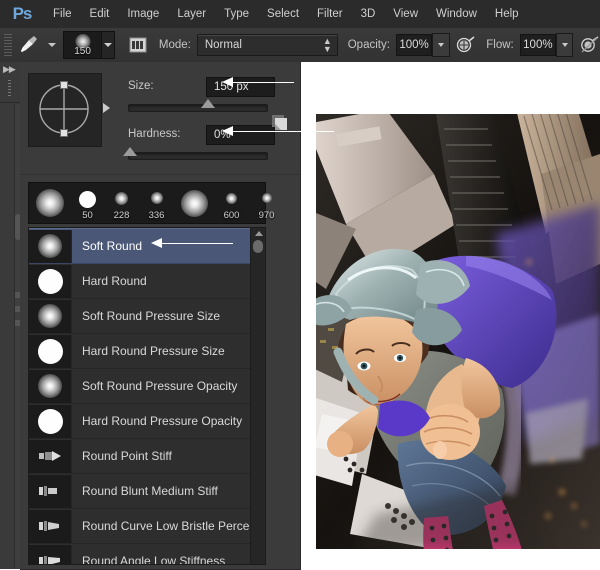  I want to click on brush-tip-expand-icon, so click(106, 108).